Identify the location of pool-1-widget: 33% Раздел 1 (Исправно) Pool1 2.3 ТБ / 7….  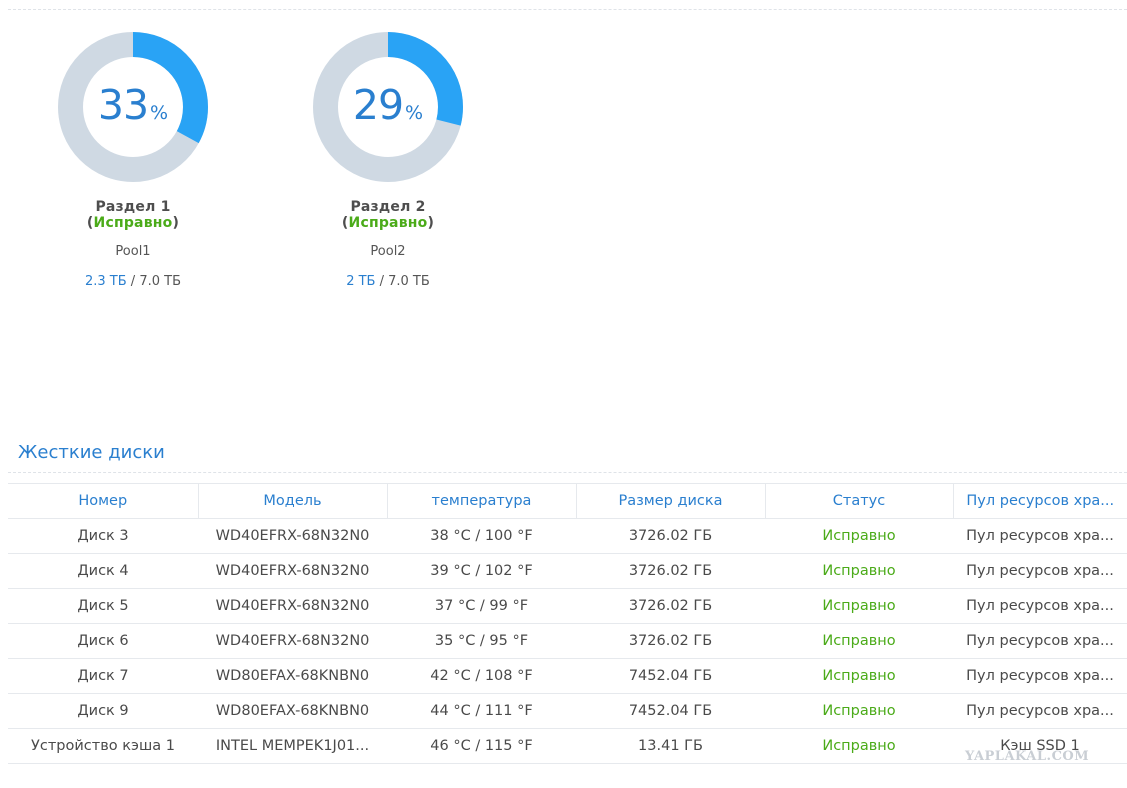
(133, 160).